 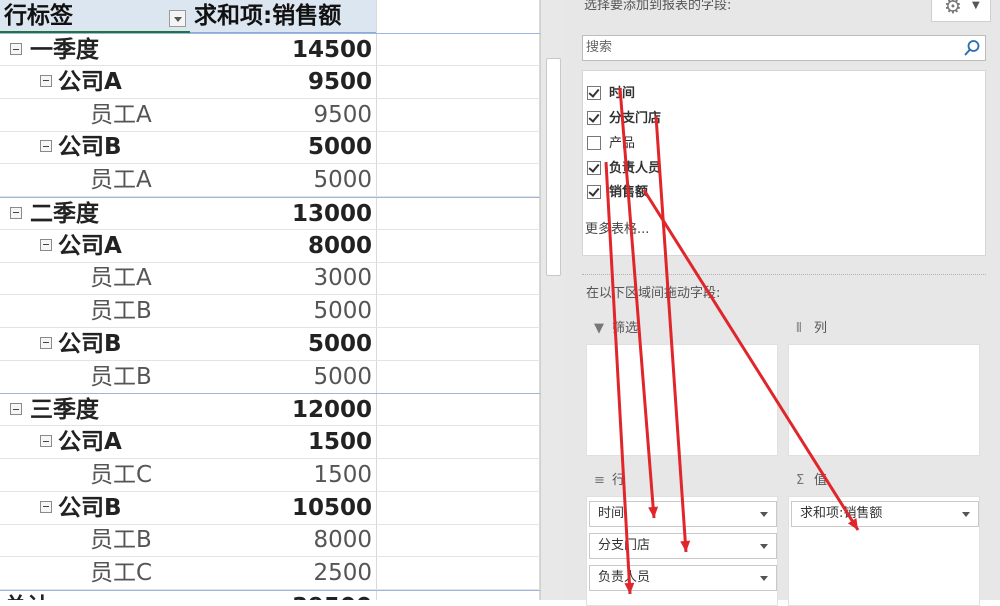 I want to click on employee-row: 员工C 2500, so click(x=270, y=573).